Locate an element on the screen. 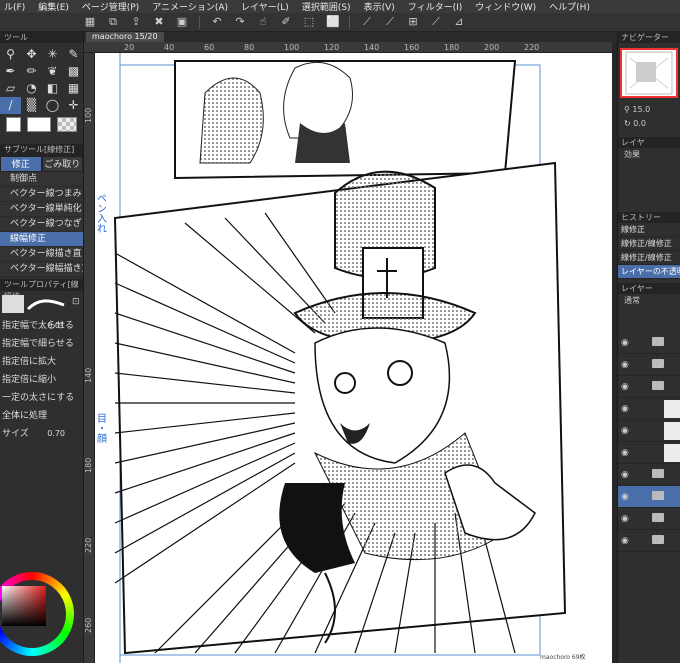  history-header: ヒストリー is located at coordinates (649, 217).